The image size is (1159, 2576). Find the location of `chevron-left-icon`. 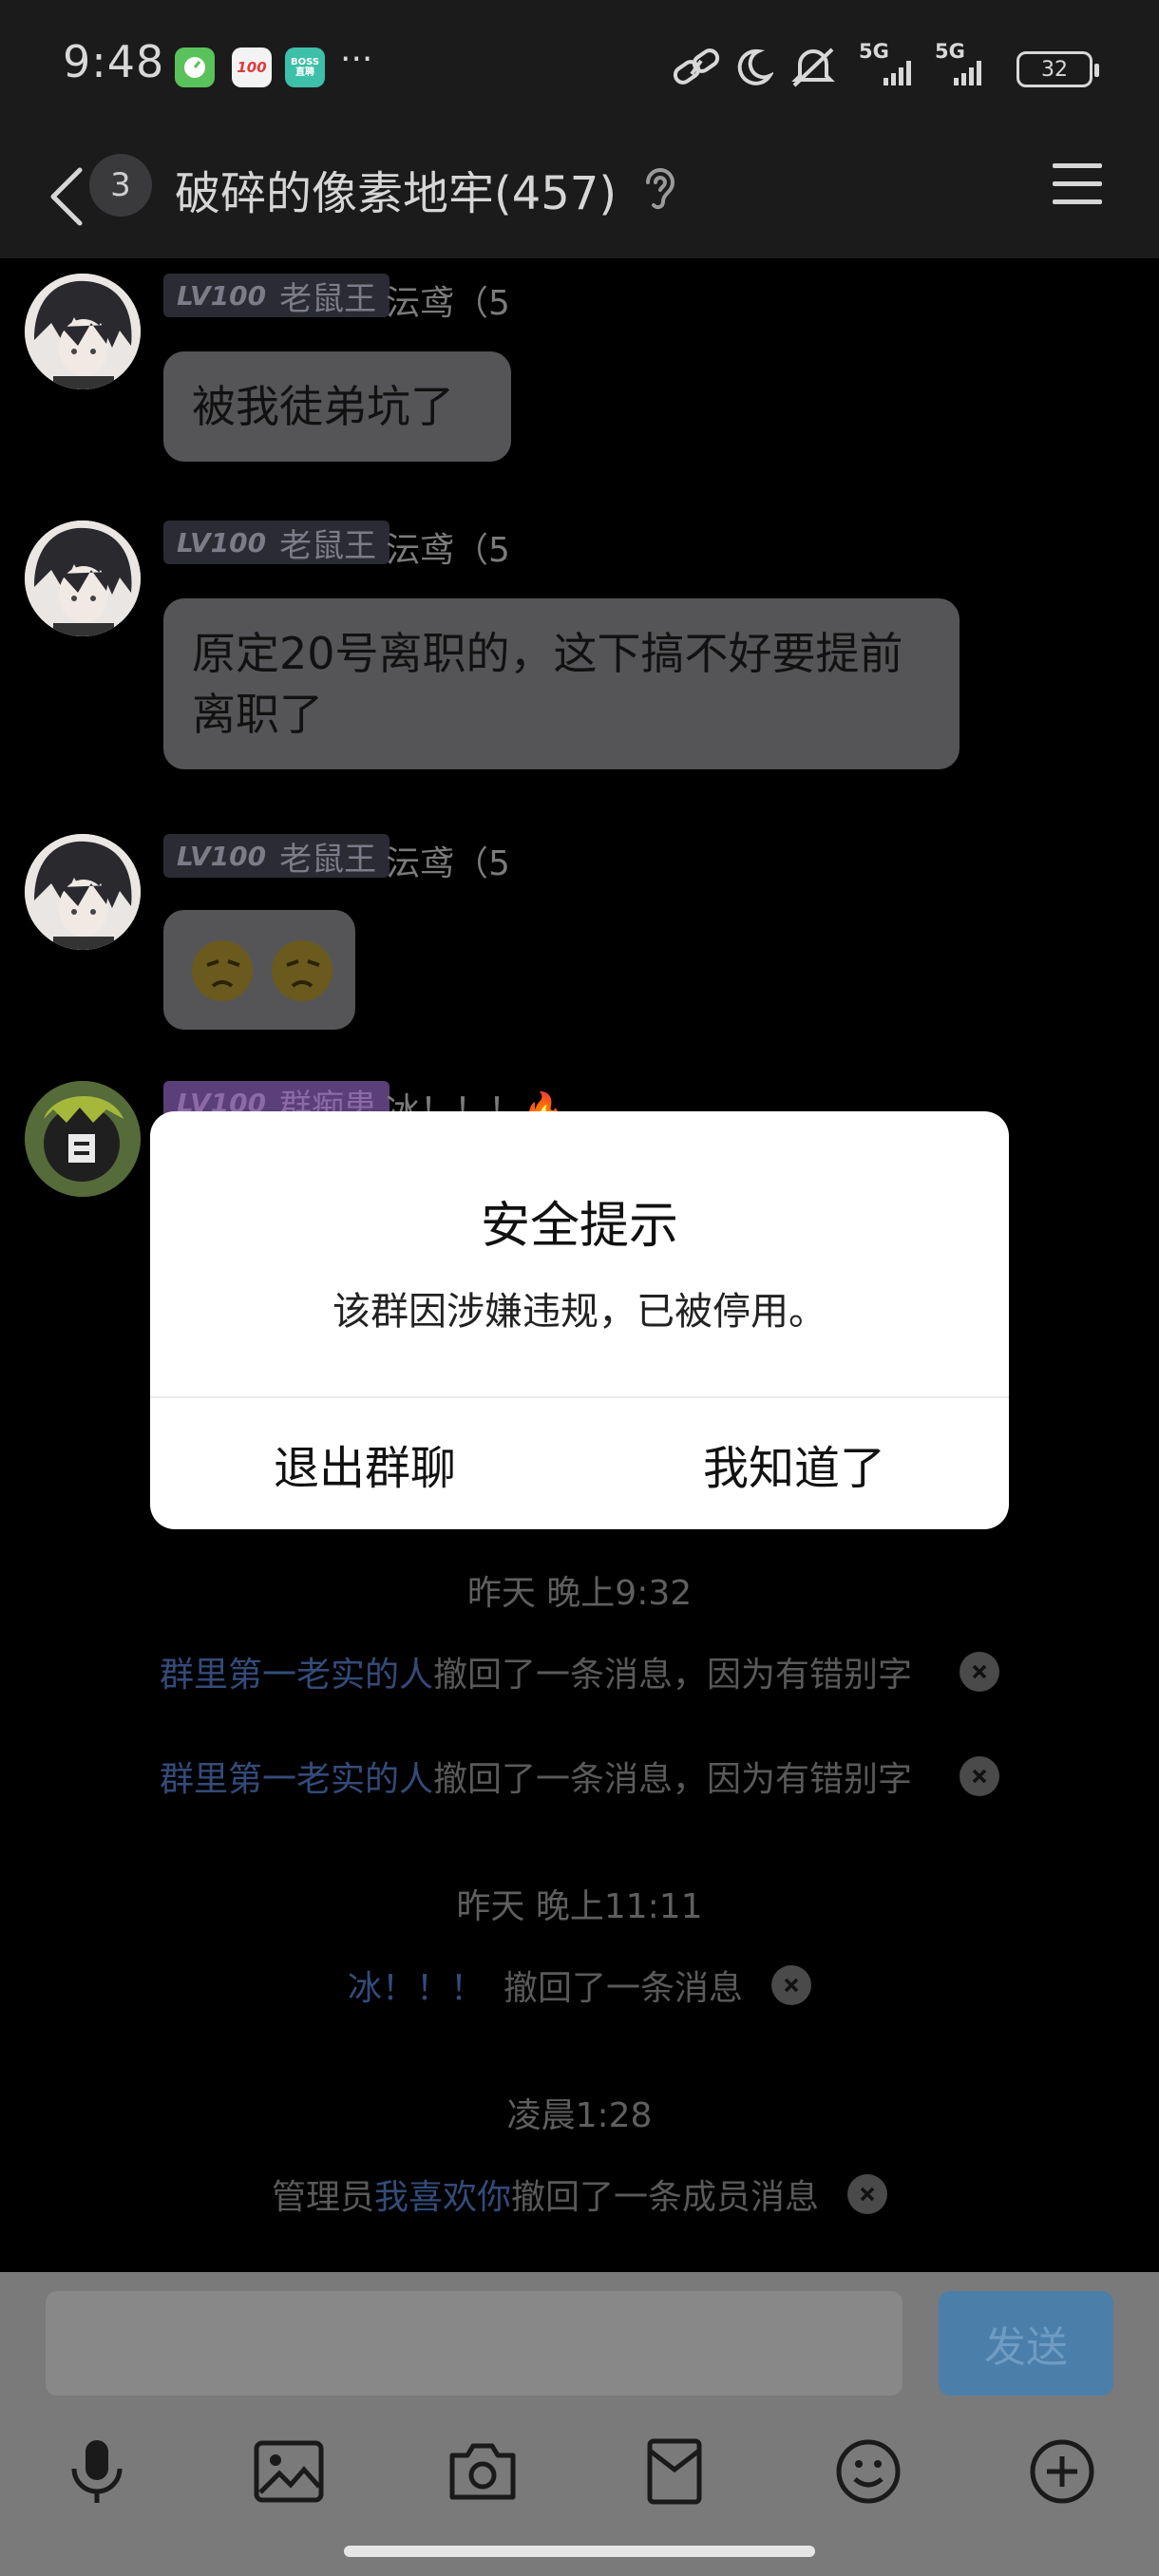

chevron-left-icon is located at coordinates (66, 196).